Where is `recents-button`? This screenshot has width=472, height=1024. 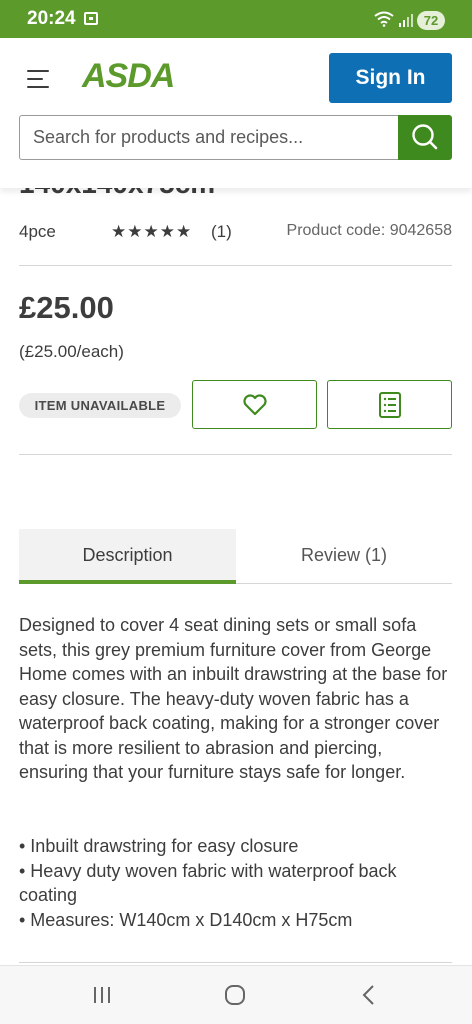
recents-button is located at coordinates (102, 995).